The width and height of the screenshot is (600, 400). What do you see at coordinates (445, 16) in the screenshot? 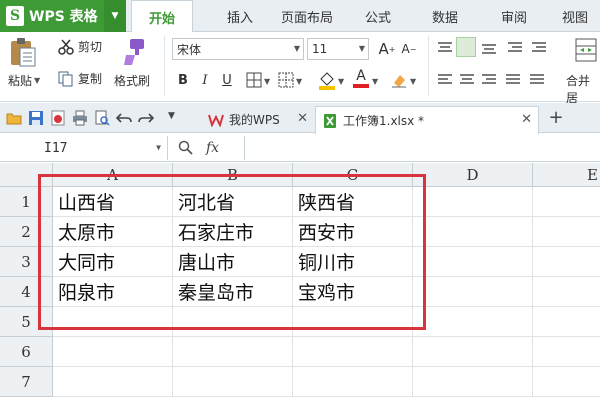
I see `tab-data: 数据` at bounding box center [445, 16].